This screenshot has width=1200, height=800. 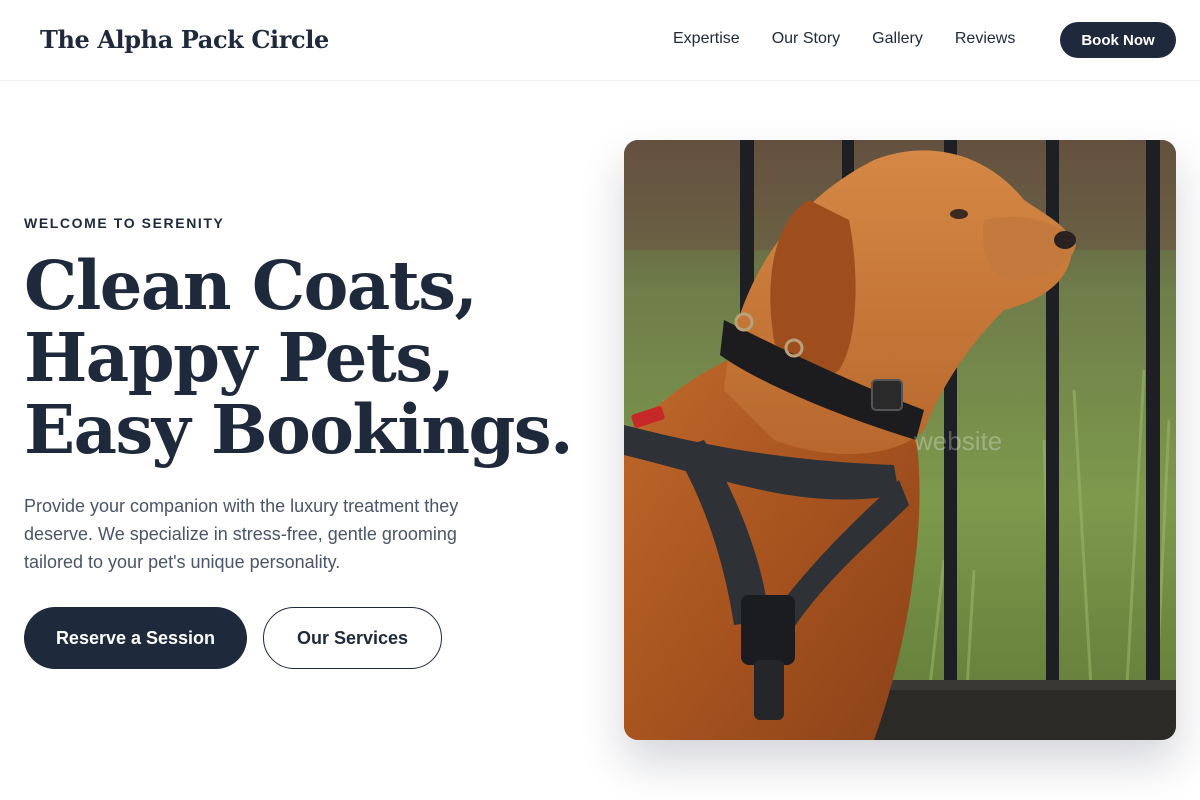 I want to click on brand-logo: The Alpha Pack Circle, so click(x=184, y=39).